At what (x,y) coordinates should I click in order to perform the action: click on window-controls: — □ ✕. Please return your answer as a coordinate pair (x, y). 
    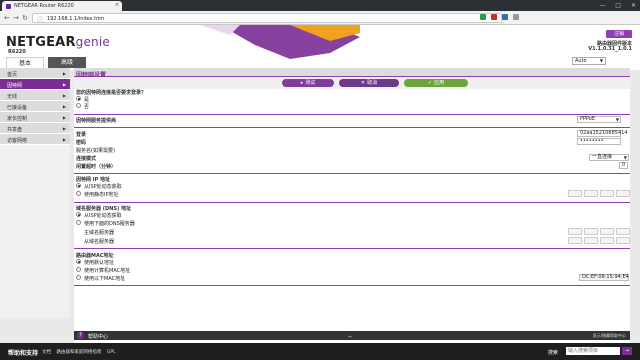
    Looking at the image, I should click on (617, 5).